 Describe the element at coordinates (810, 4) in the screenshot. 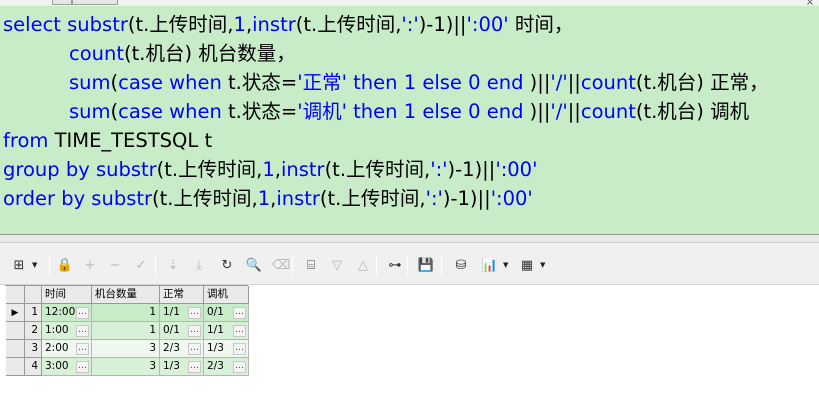

I see `close-icon: ×` at that location.